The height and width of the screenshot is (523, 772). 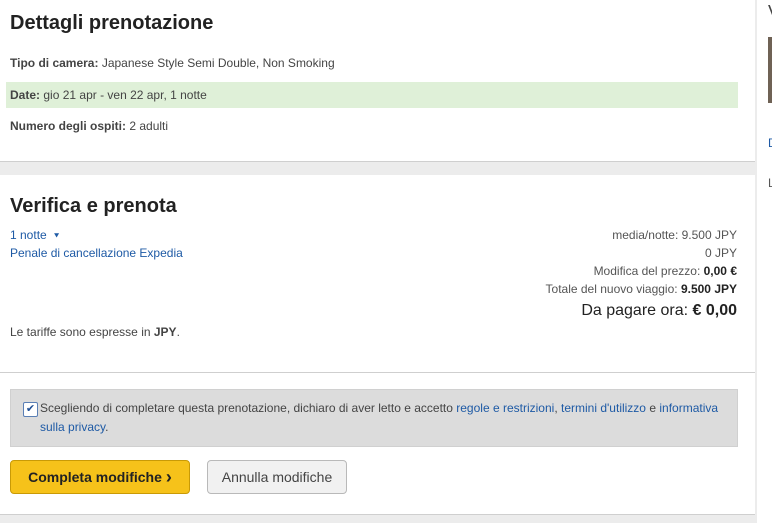 I want to click on avg-night-price: media/notte: 9.500 JPY, so click(x=674, y=235).